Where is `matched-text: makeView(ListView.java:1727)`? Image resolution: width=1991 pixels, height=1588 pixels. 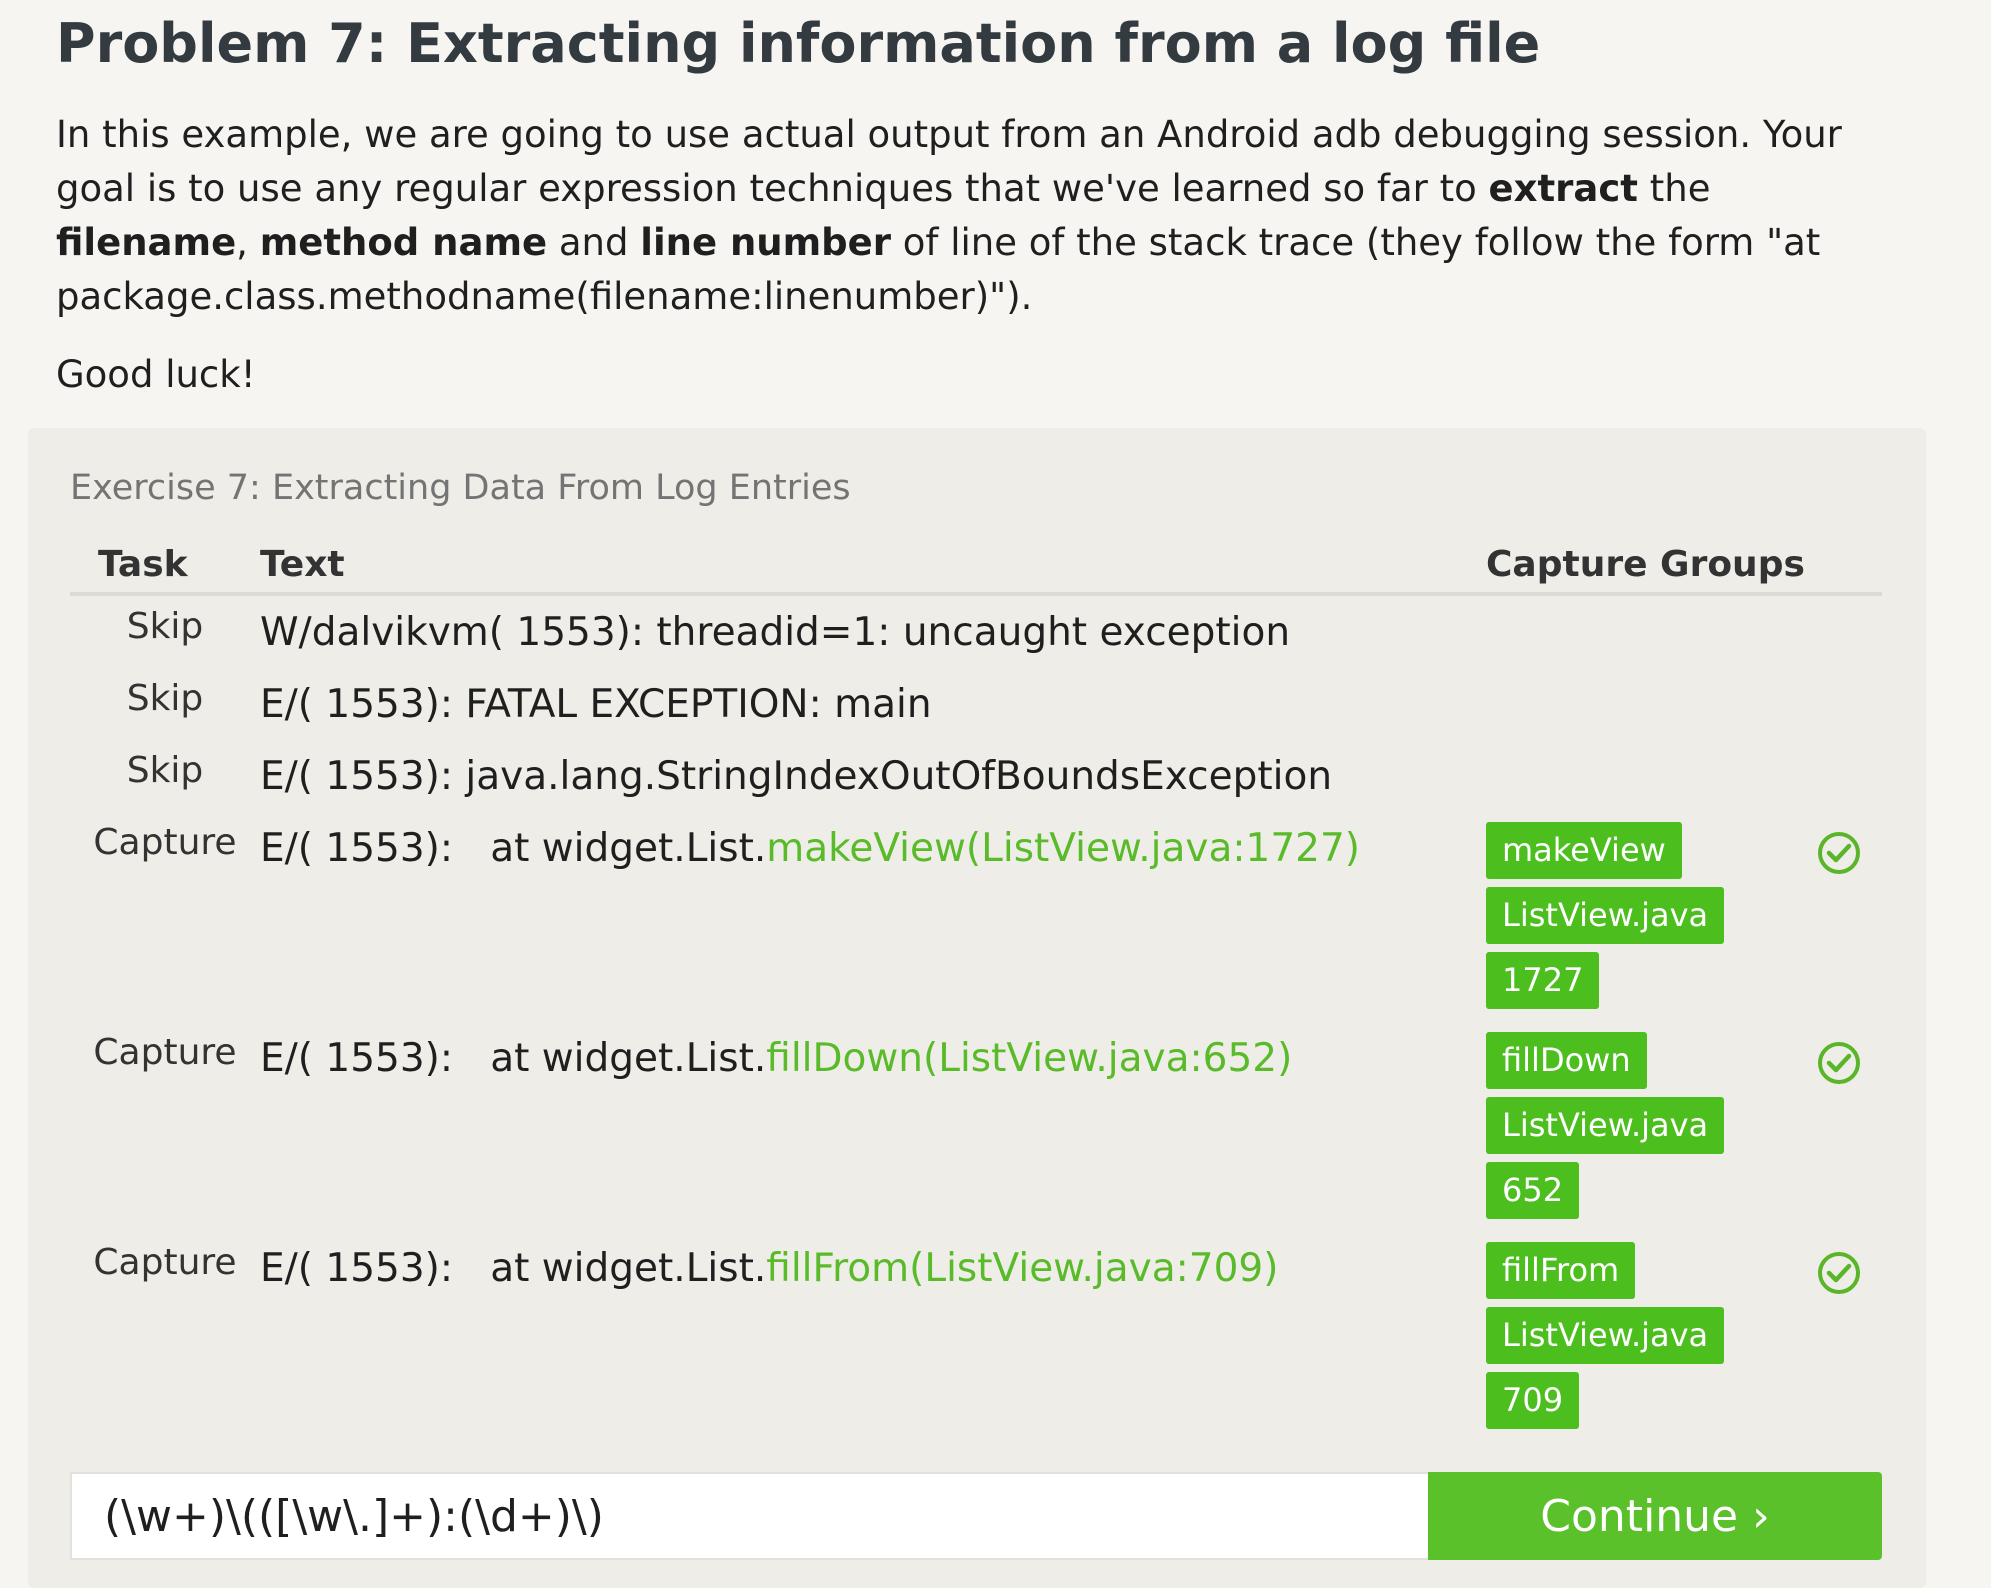 matched-text: makeView(ListView.java:1727) is located at coordinates (1063, 848).